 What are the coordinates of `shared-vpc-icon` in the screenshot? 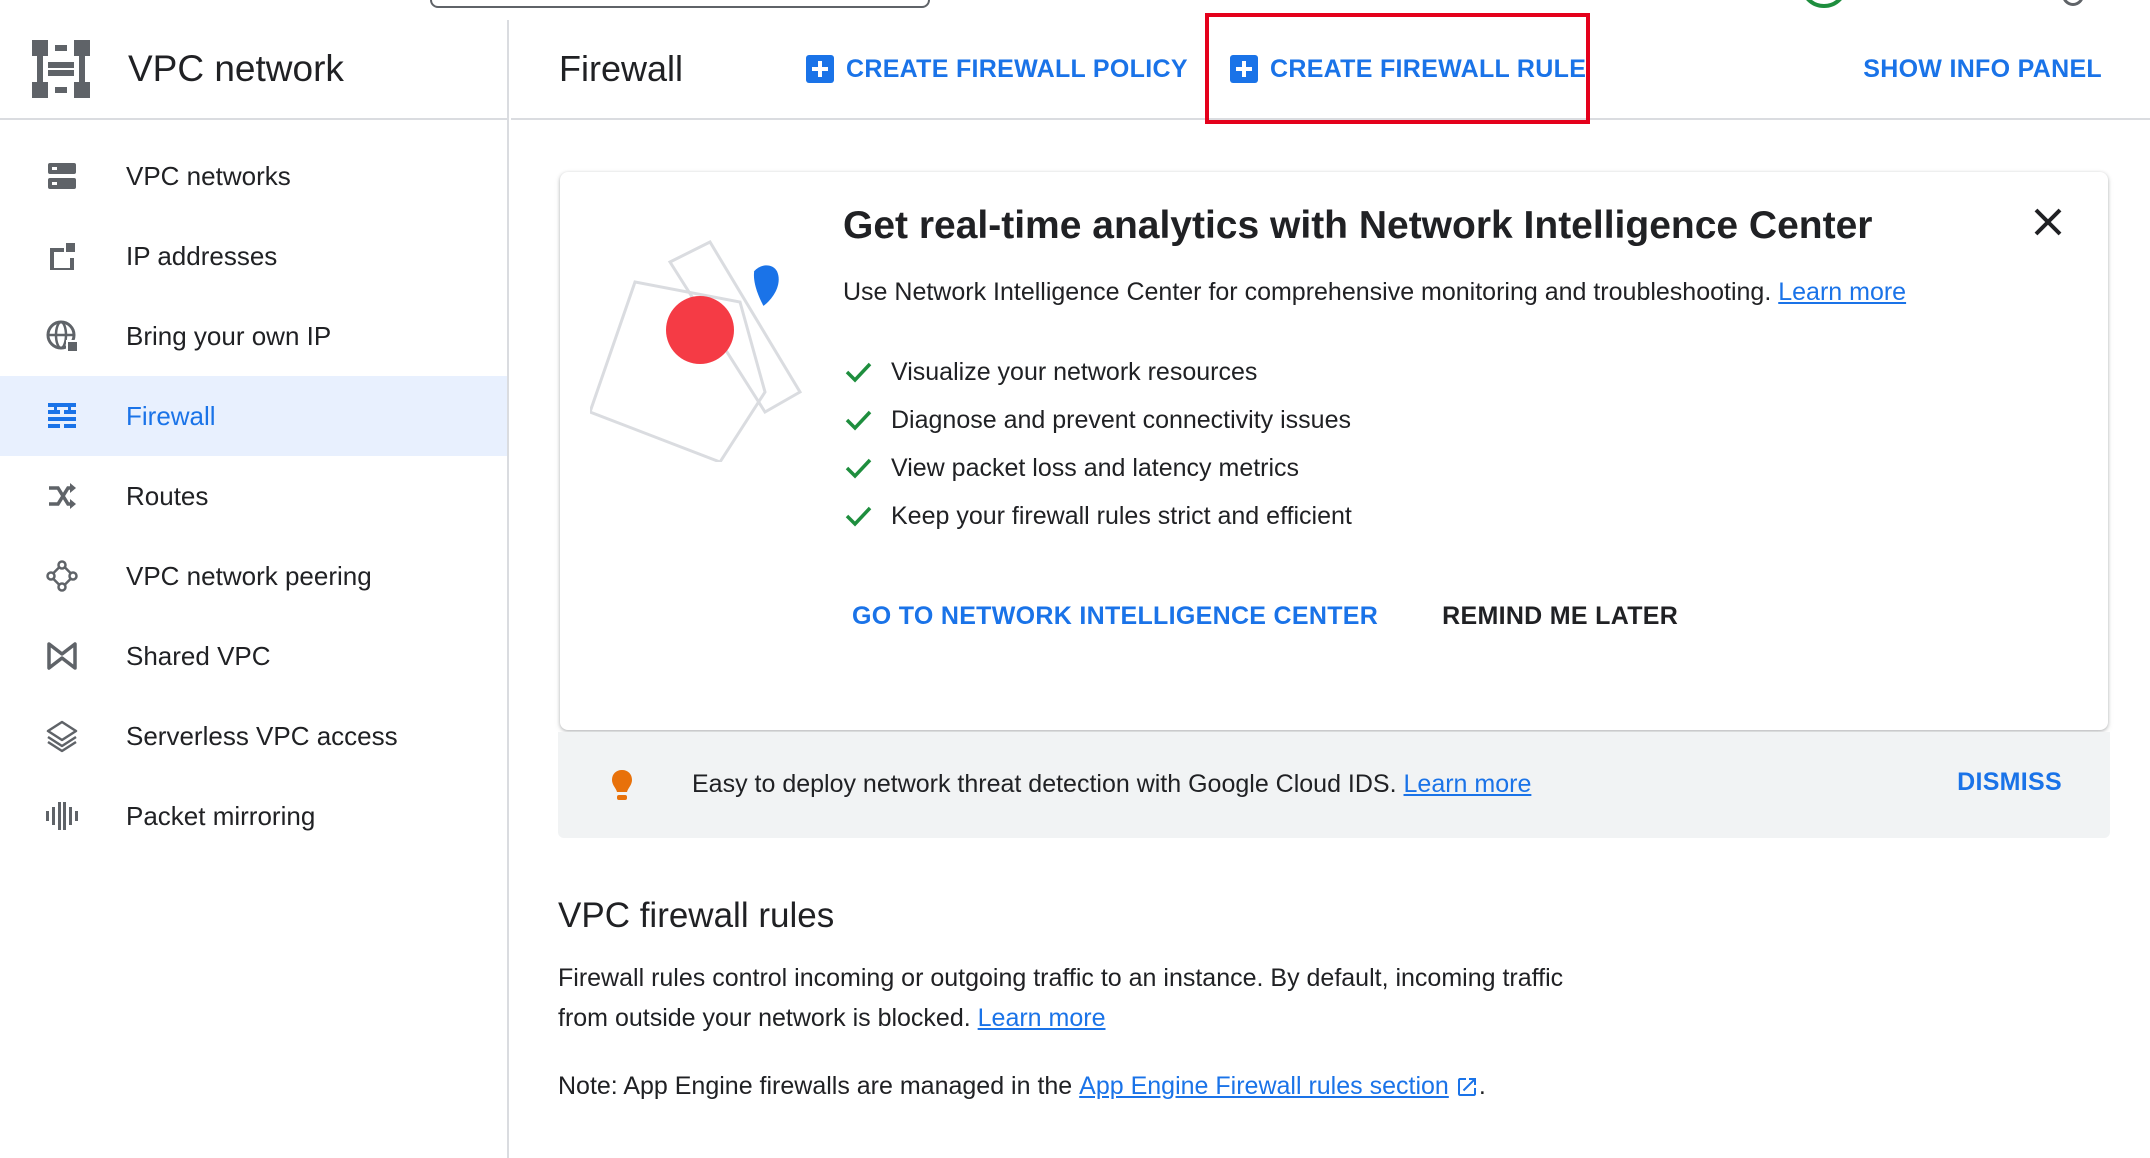 It's located at (62, 656).